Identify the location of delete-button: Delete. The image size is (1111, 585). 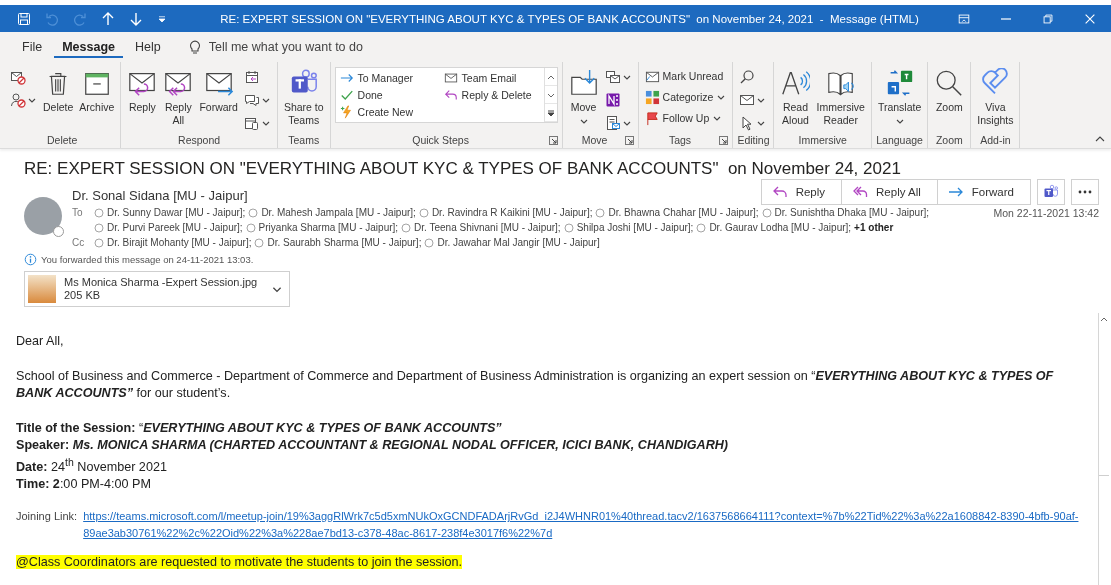
(58, 91).